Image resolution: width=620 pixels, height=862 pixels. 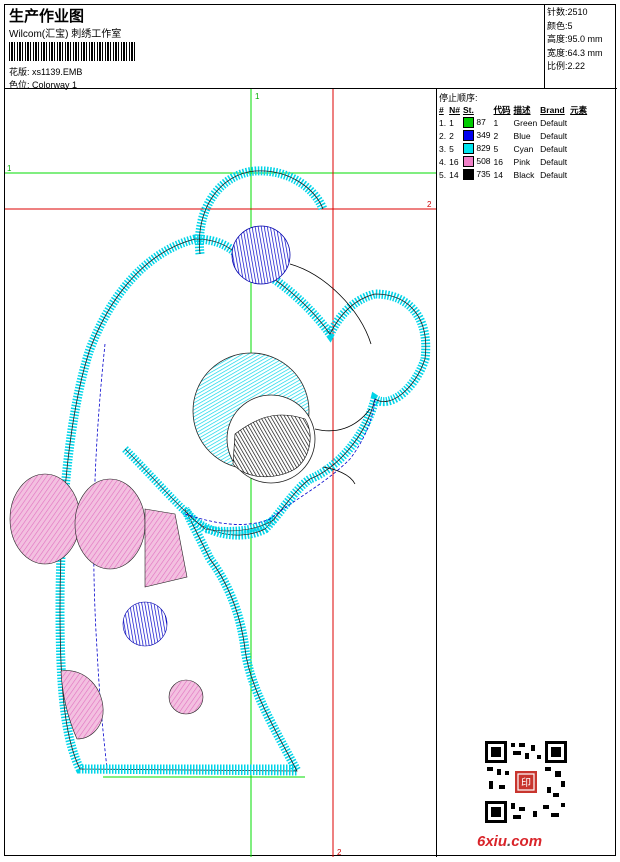 I want to click on table-row: 1. 1 87 1 Green Default, so click(x=503, y=122).